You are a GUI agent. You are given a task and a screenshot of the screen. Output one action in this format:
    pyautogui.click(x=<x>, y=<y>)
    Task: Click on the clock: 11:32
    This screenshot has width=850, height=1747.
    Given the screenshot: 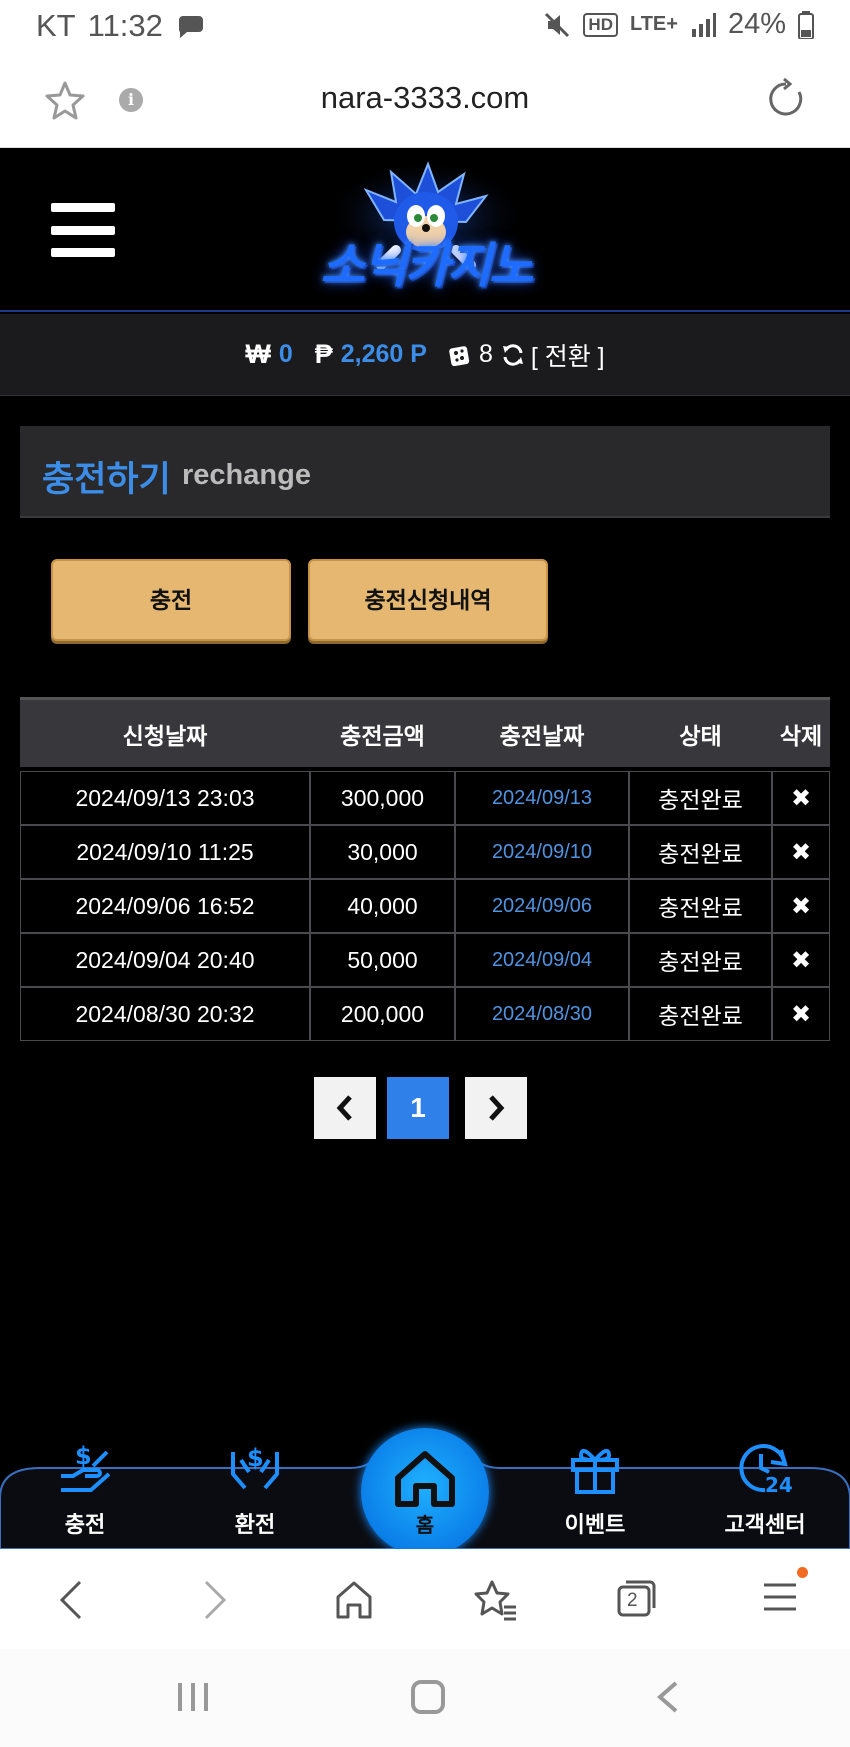 What is the action you would take?
    pyautogui.click(x=125, y=25)
    